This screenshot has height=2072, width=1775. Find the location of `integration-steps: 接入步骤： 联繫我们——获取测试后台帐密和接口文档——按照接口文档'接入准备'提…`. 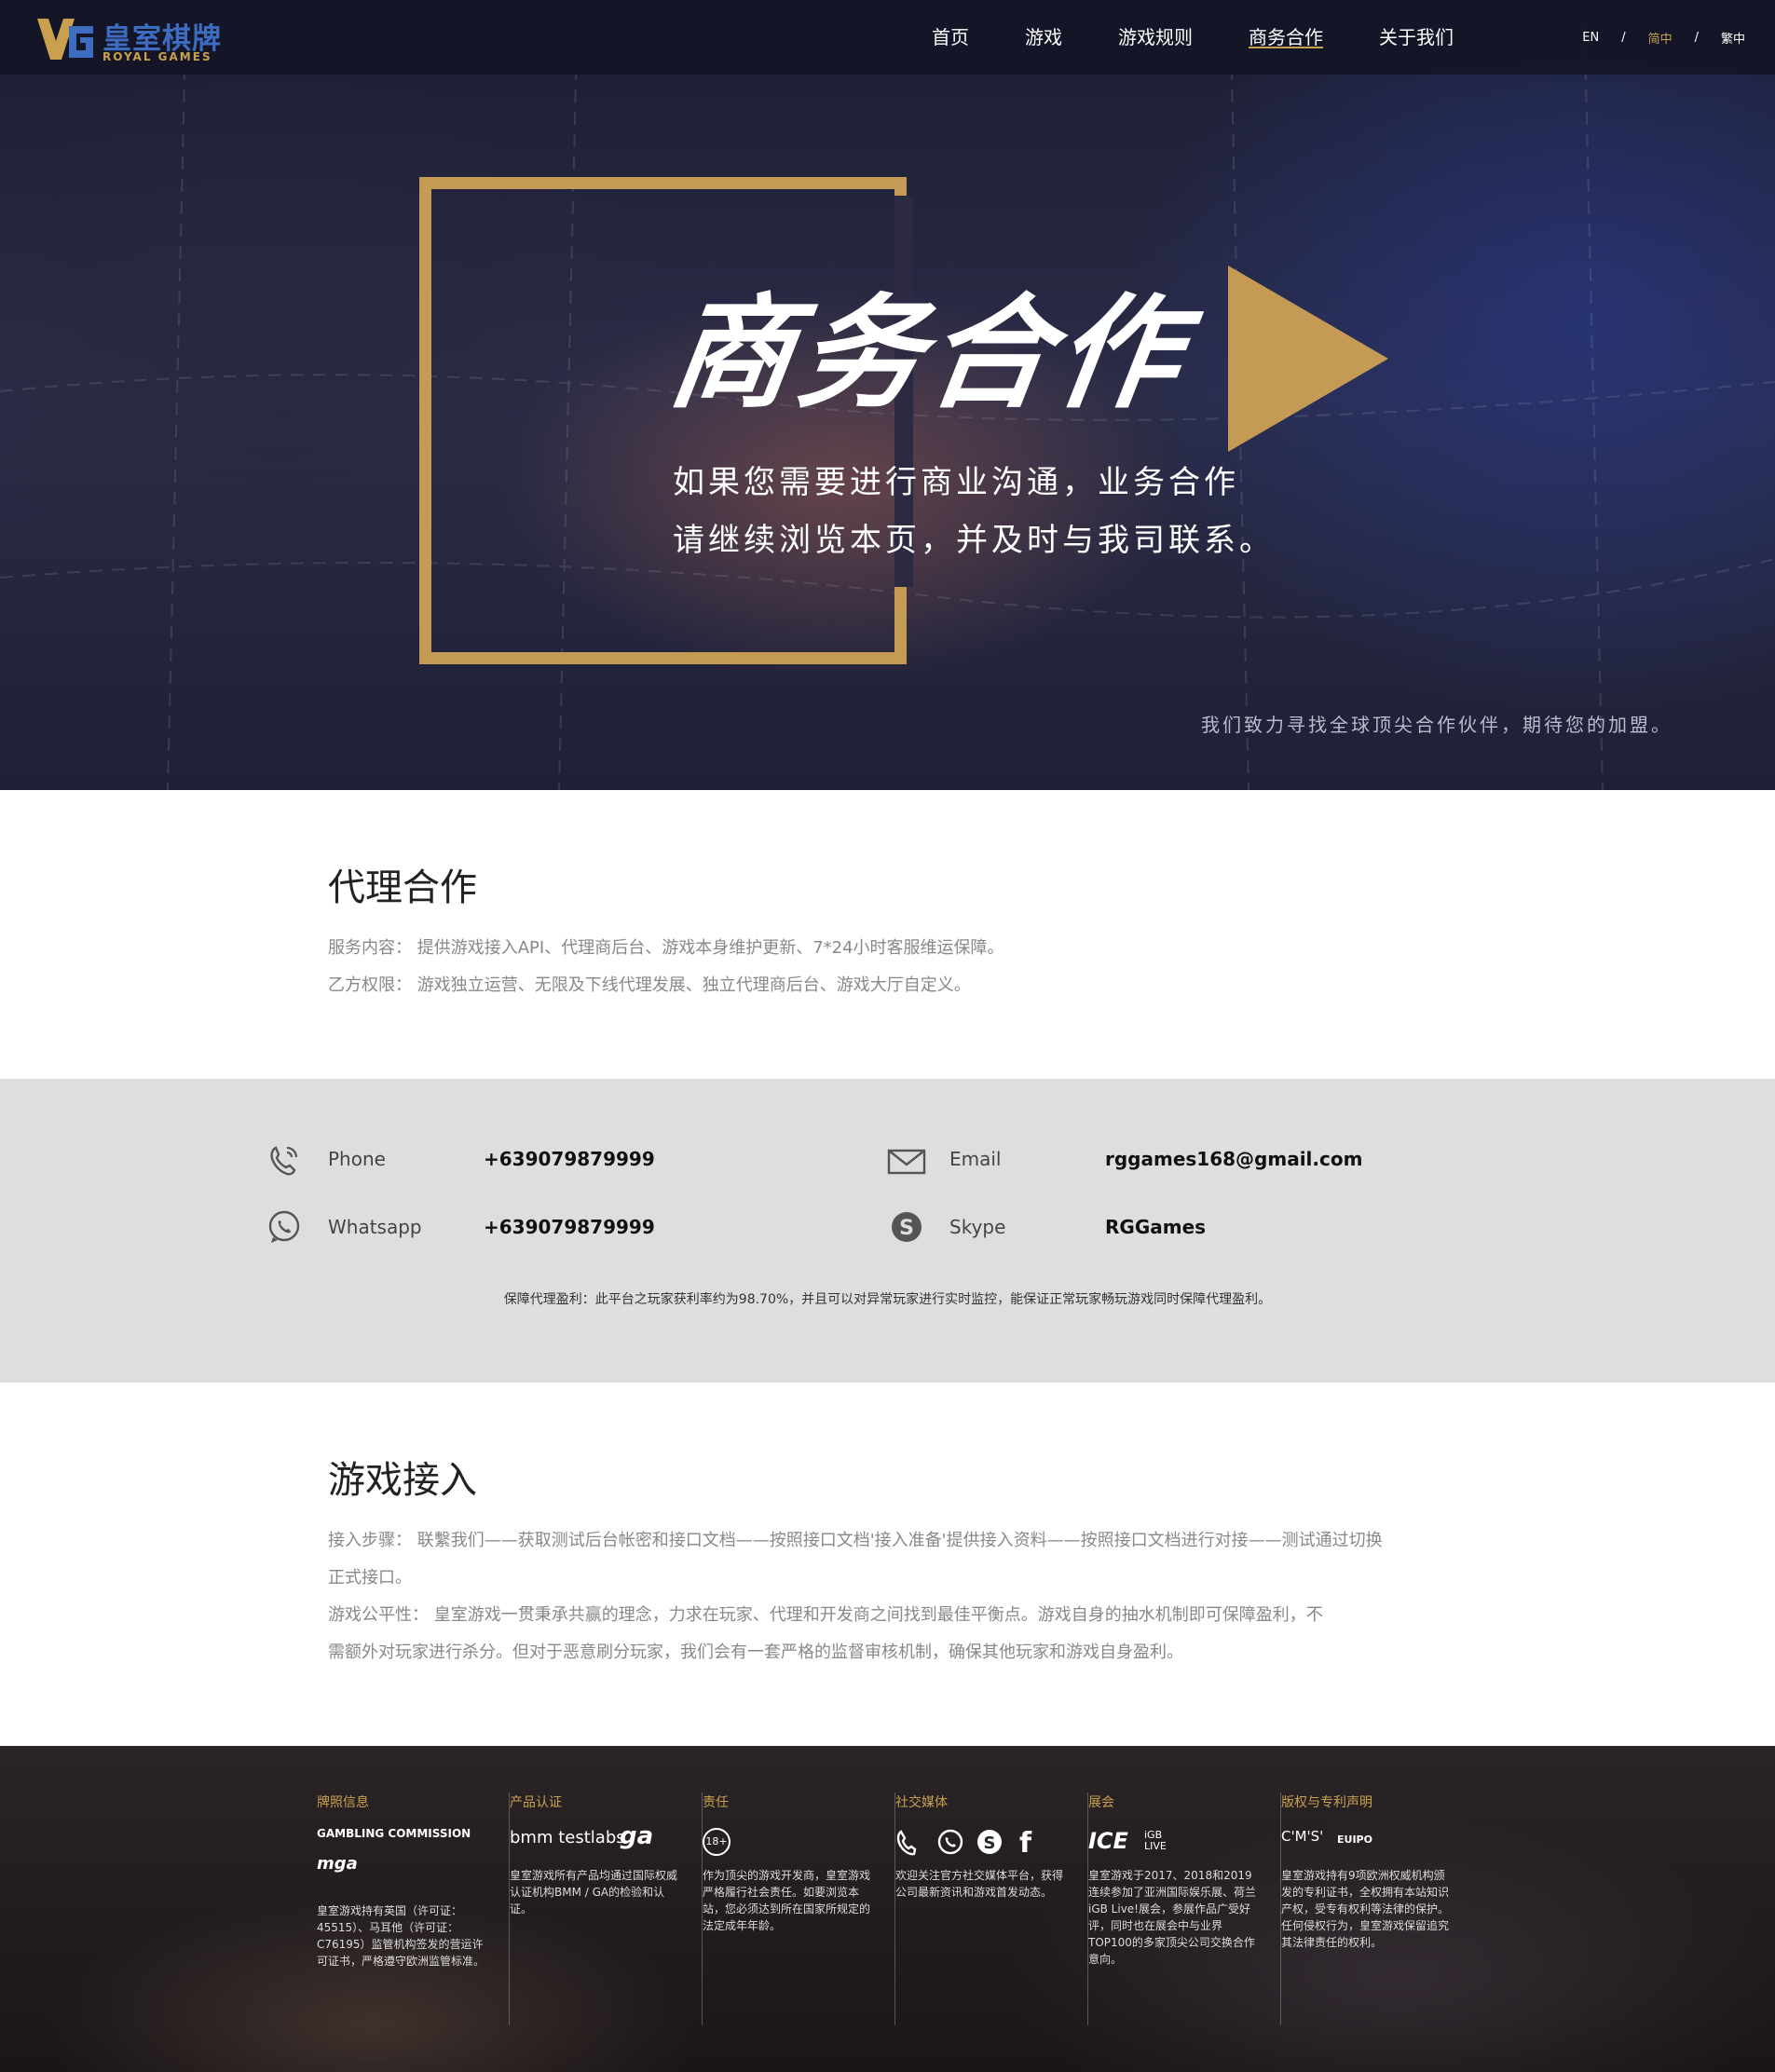

integration-steps: 接入步骤： 联繫我们——获取测试后台帐密和接口文档——按照接口文档'接入准备'提… is located at coordinates (855, 1540).